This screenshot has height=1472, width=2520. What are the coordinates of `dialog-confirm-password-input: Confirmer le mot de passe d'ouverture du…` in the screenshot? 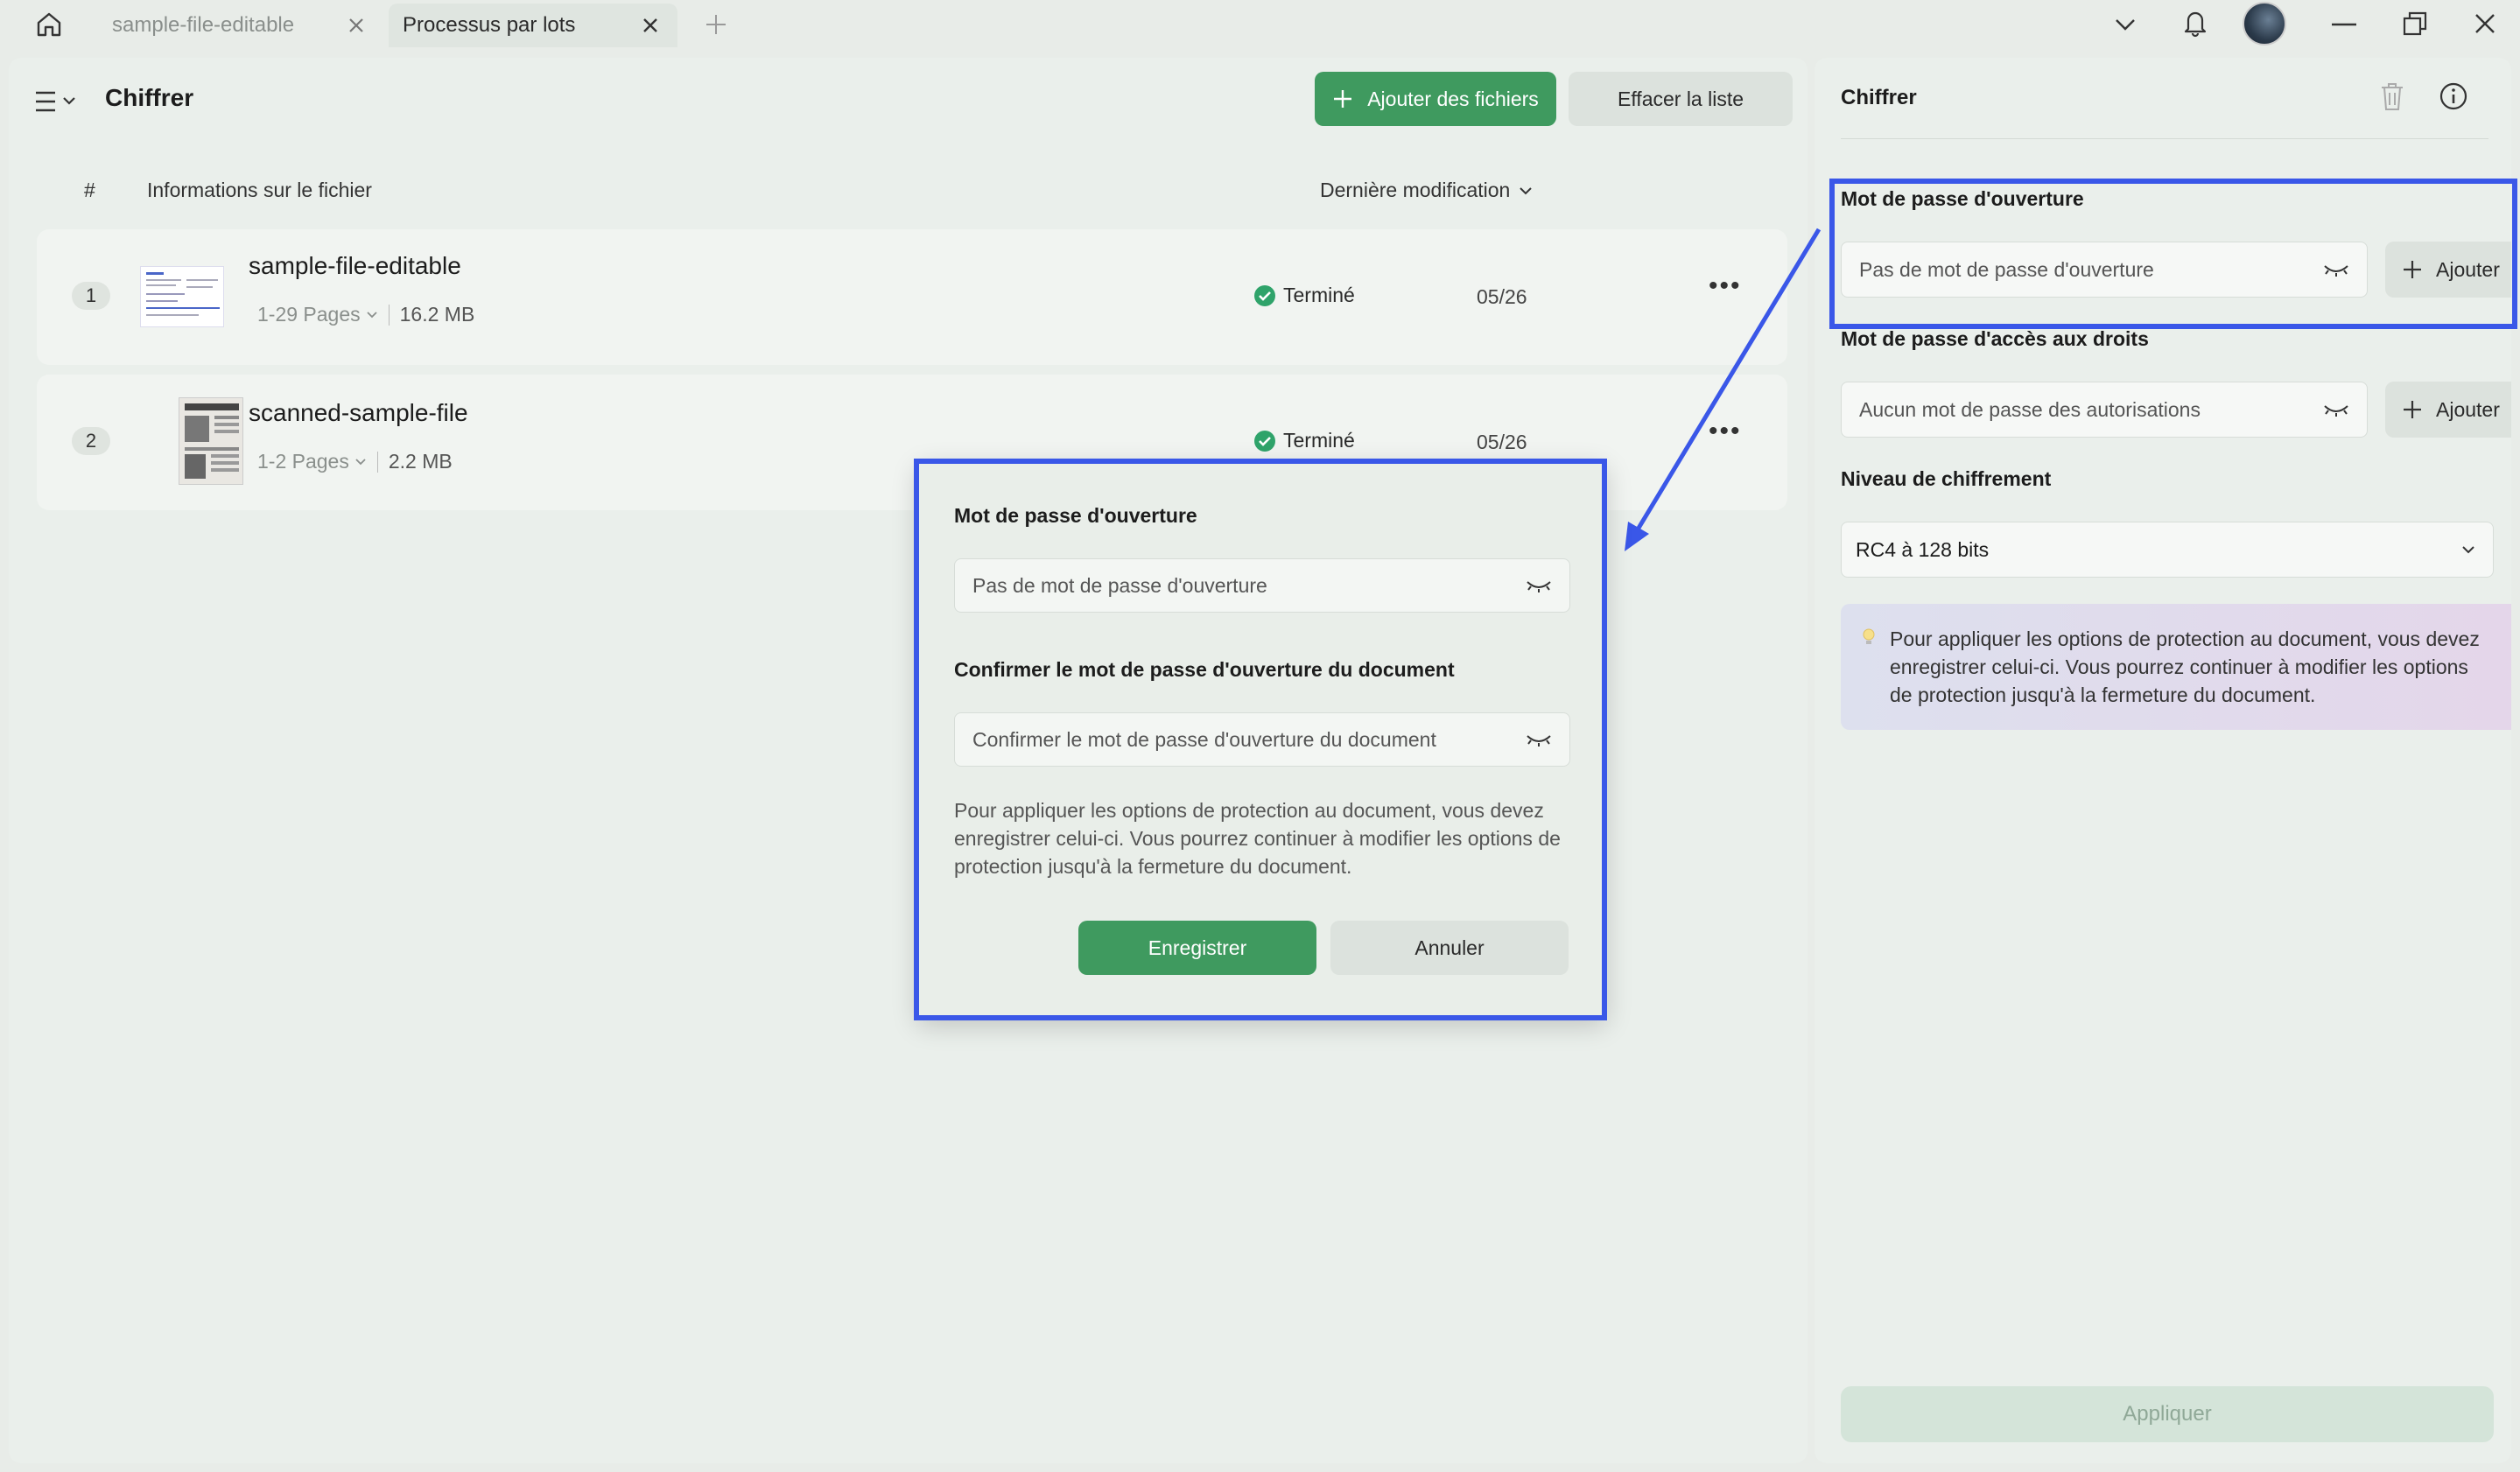 It's located at (1262, 739).